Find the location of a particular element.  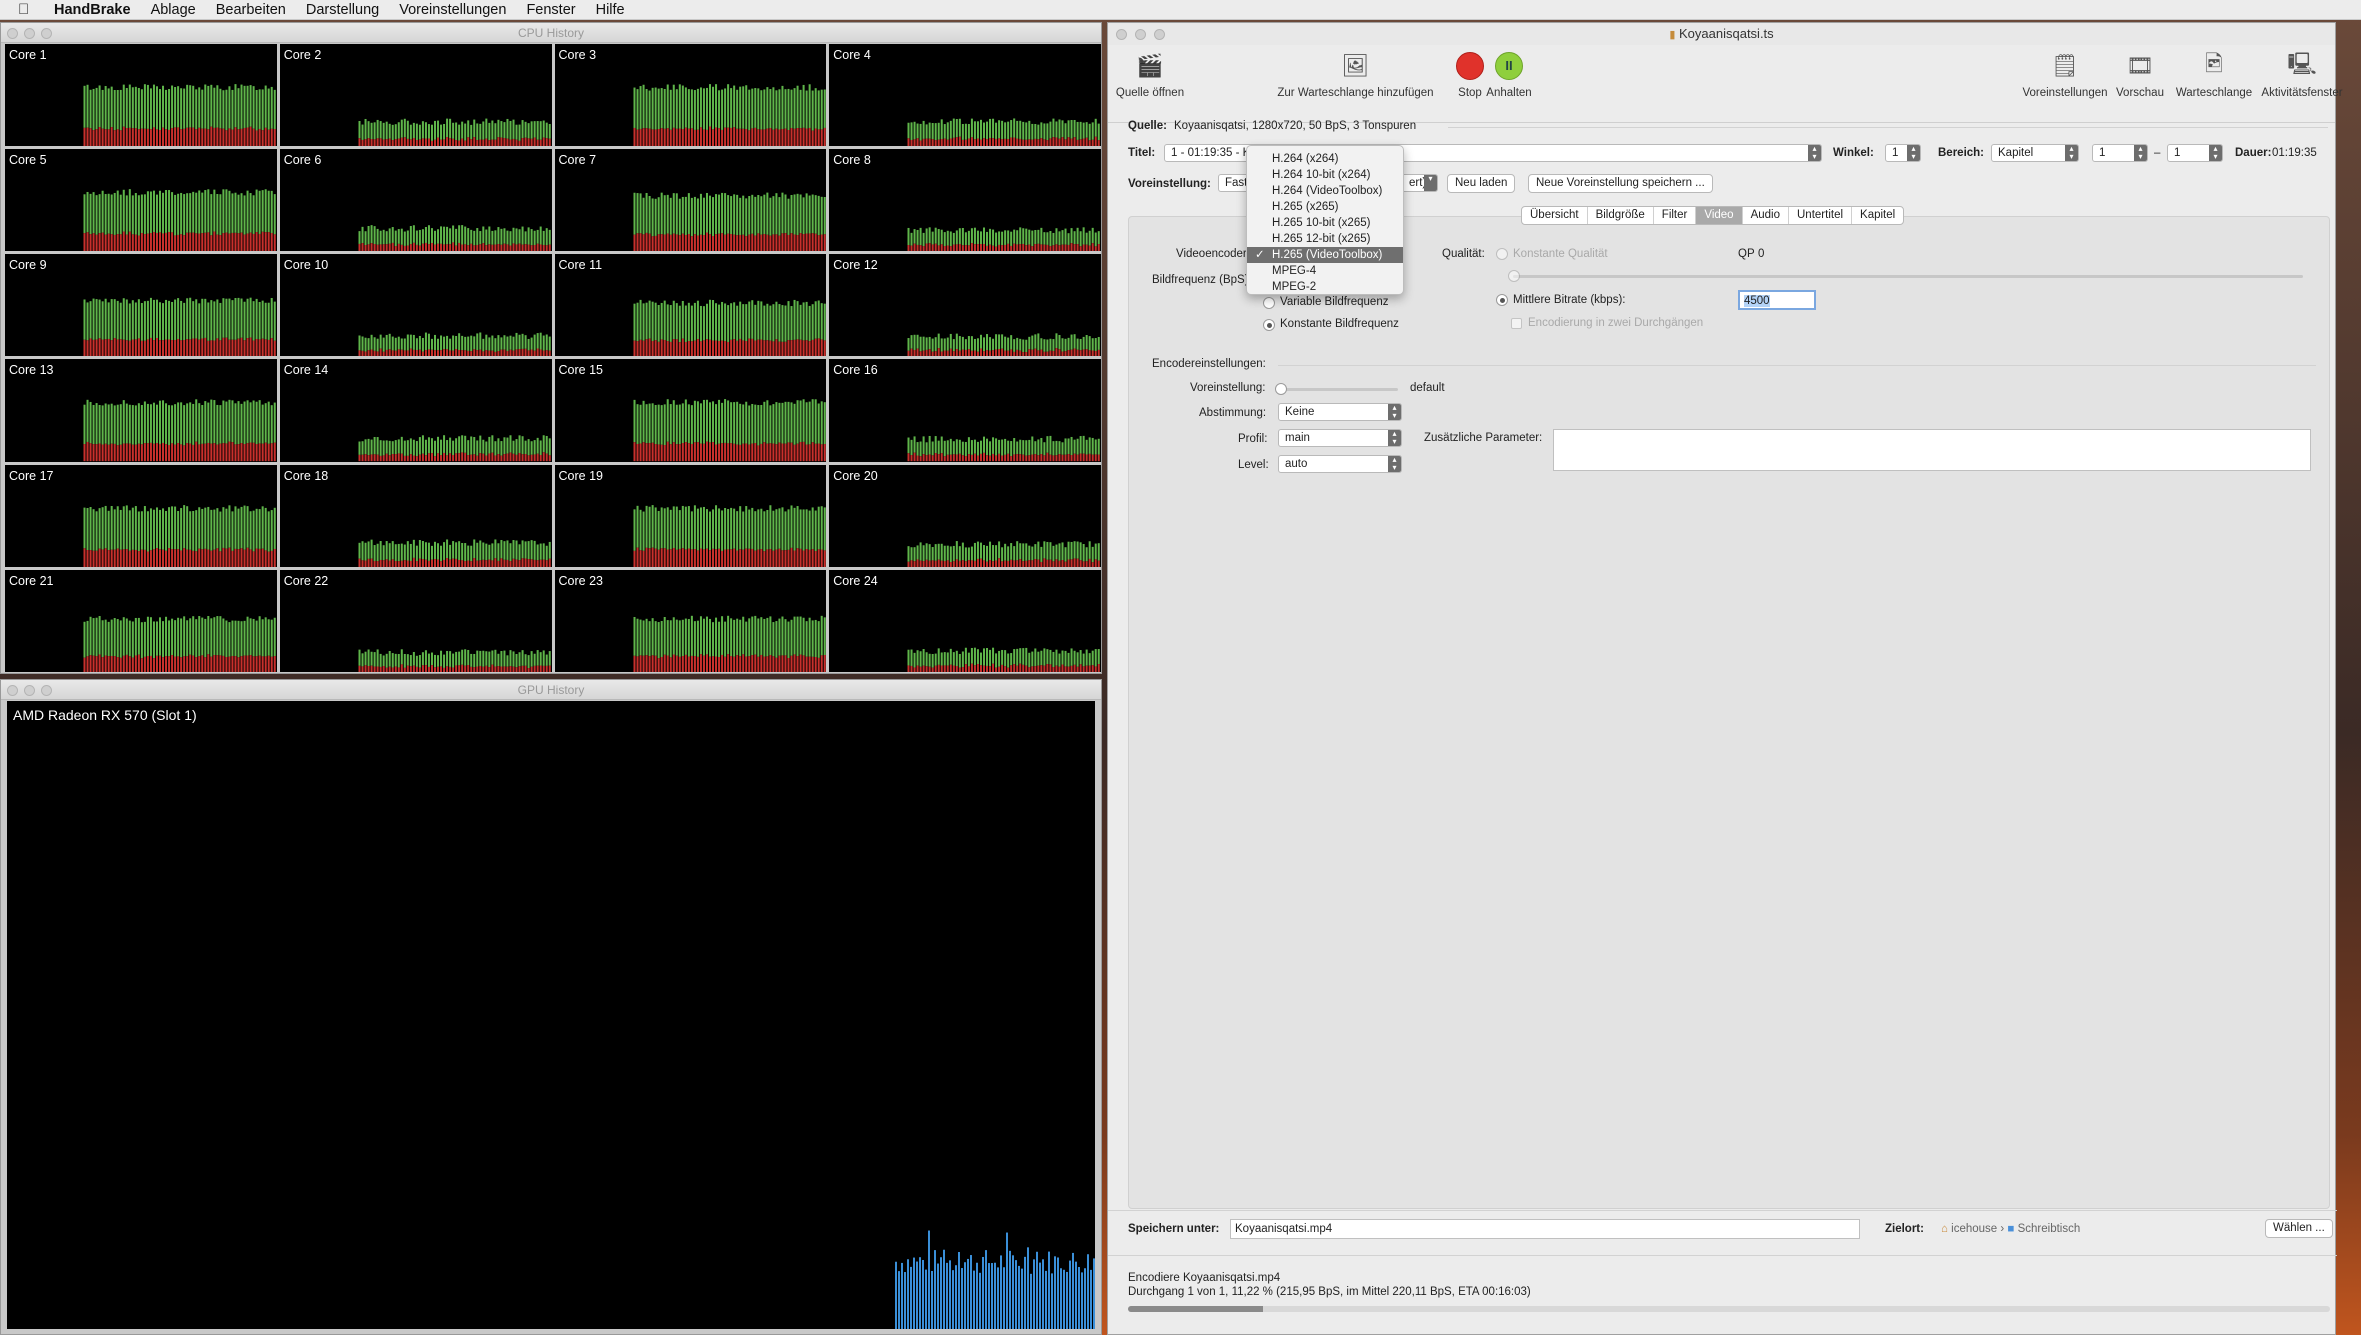

preview-button: 🎞 Vorschau is located at coordinates (2140, 74).